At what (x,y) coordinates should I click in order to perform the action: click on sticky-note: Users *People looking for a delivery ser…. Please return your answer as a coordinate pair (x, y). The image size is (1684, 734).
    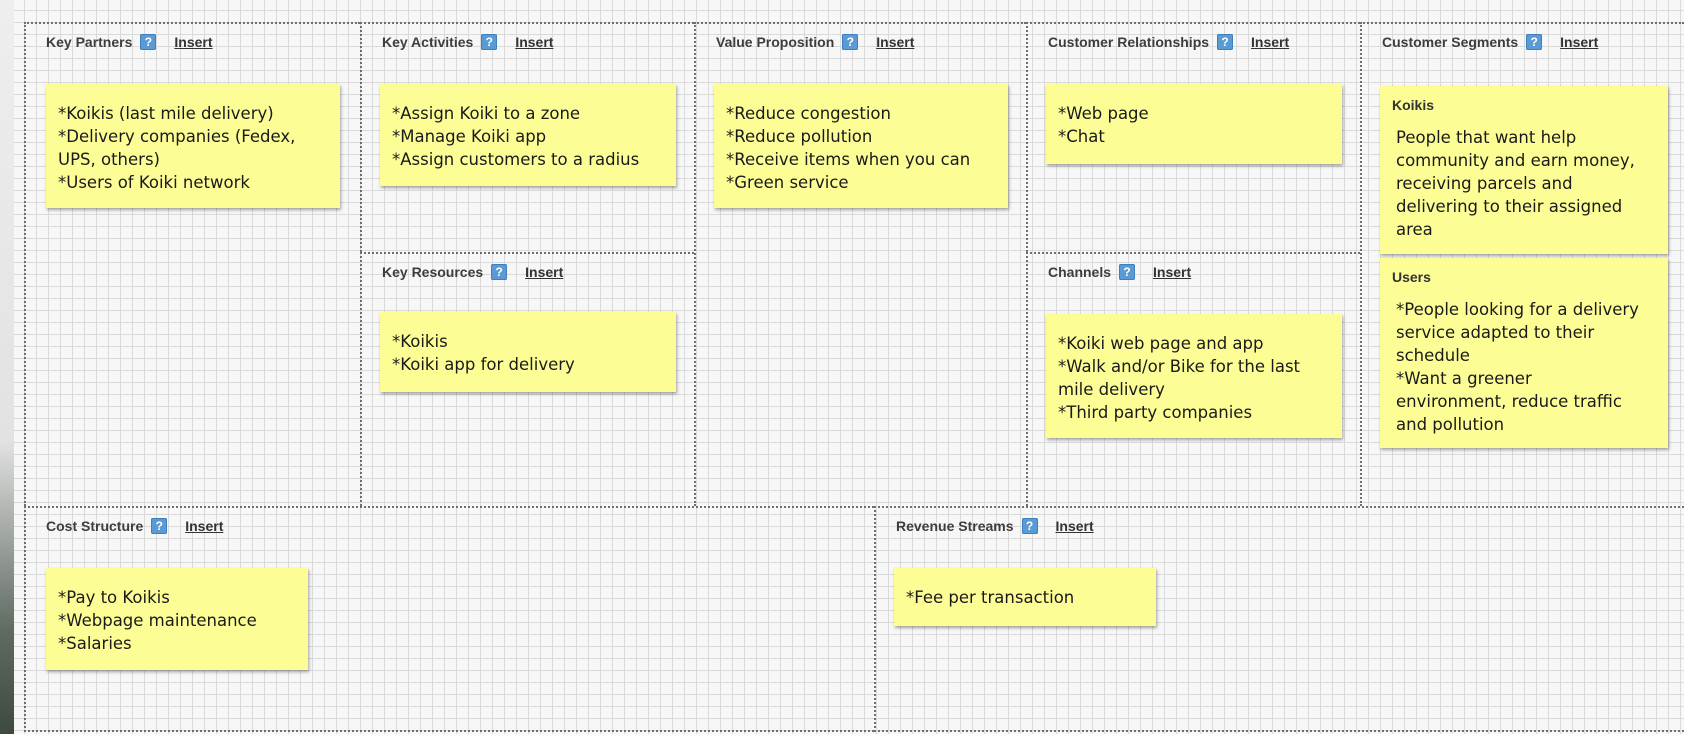
    Looking at the image, I should click on (1524, 353).